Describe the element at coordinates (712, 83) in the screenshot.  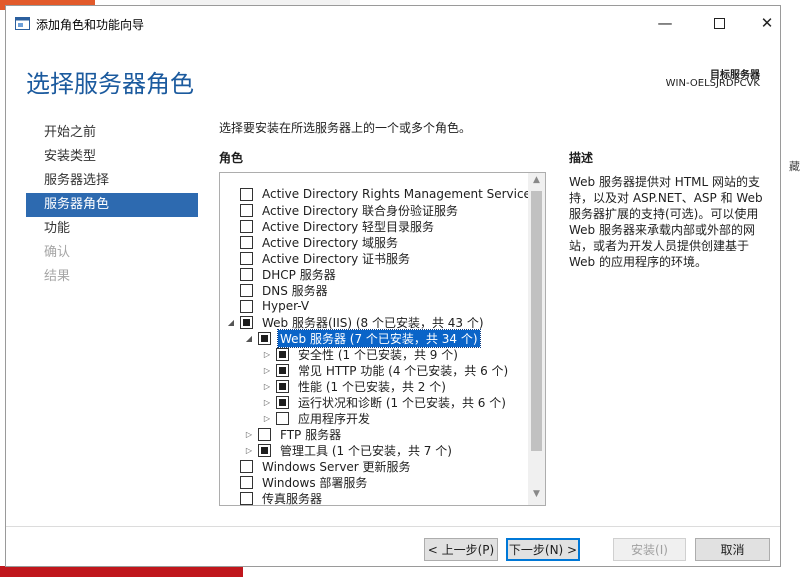
I see `destination-server-name: WIN-OELSJRDPCVK` at that location.